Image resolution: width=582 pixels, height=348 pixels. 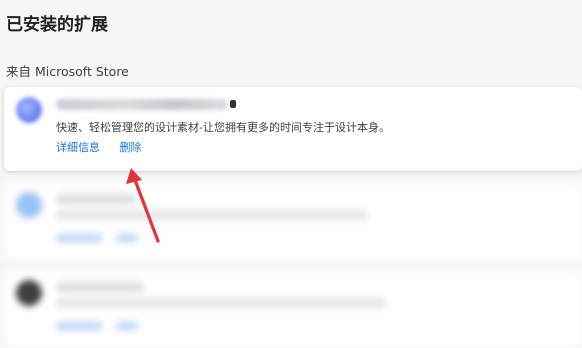 What do you see at coordinates (78, 147) in the screenshot?
I see `details-link: 详细信息` at bounding box center [78, 147].